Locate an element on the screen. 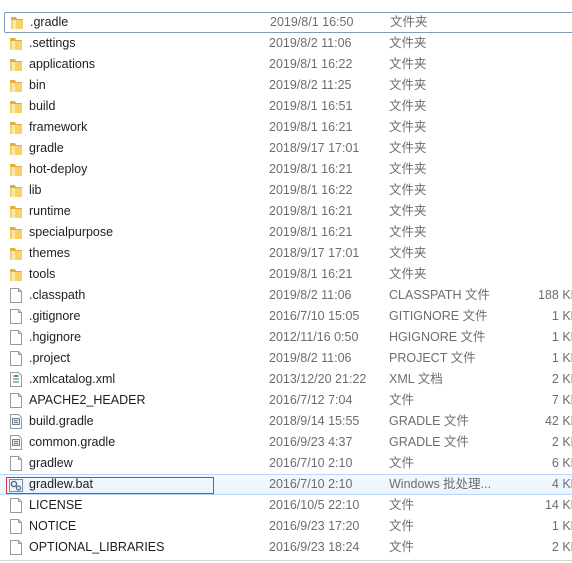  file-name: .project is located at coordinates (49, 358).